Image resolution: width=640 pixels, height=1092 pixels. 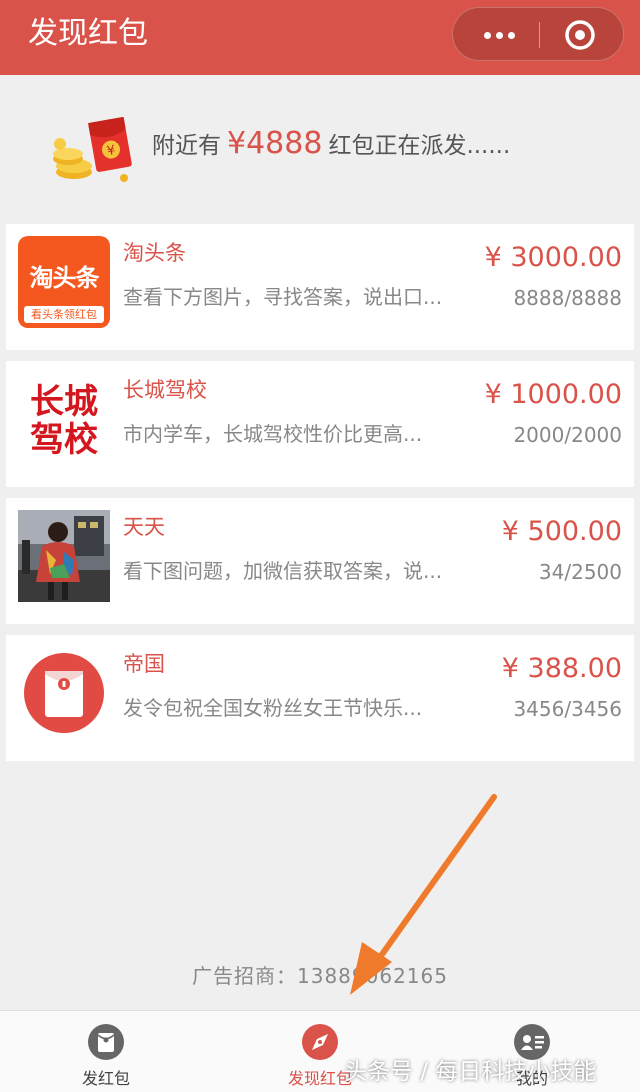 I want to click on card-name: 长城驾校, so click(x=165, y=390).